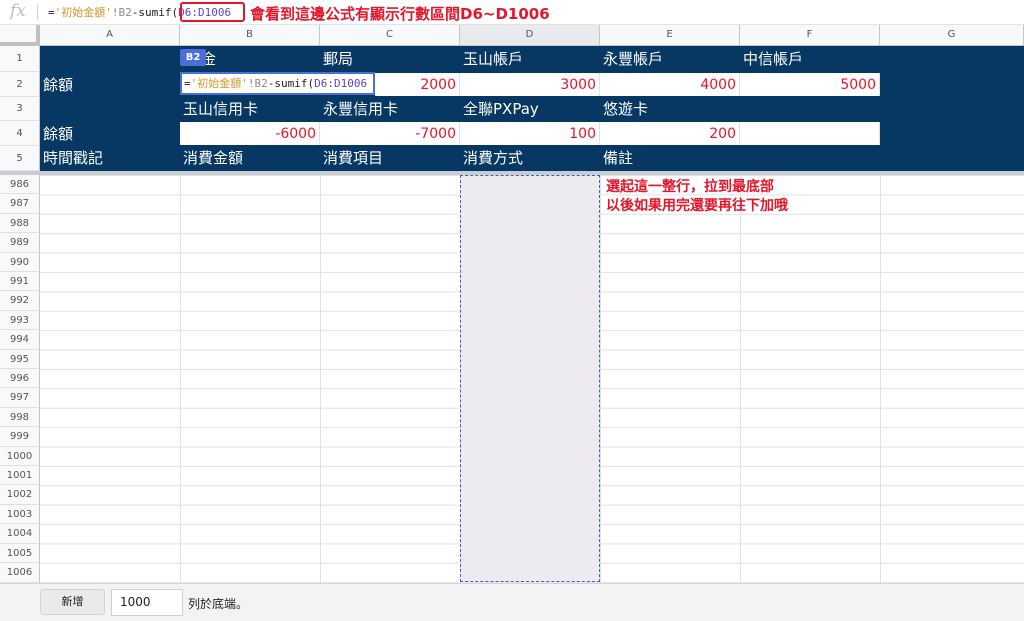 This screenshot has width=1024, height=621. Describe the element at coordinates (250, 133) in the screenshot. I see `cell-b4: -6000` at that location.